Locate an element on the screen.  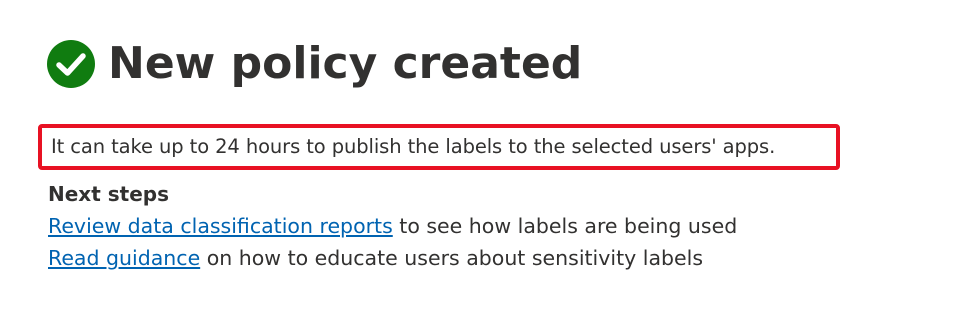
next-step-description: to see how labels are being used is located at coordinates (565, 226).